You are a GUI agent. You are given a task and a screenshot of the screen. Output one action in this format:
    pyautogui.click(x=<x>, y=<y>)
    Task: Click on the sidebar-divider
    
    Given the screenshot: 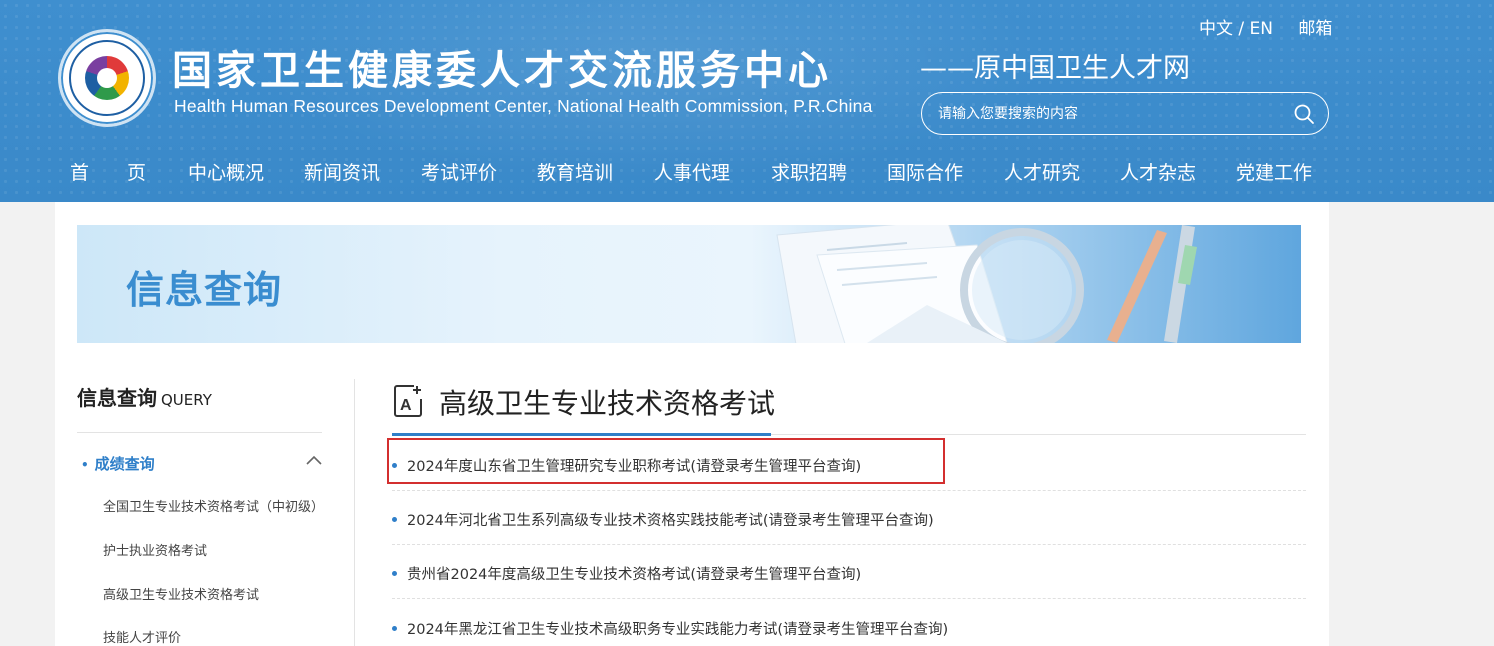 What is the action you would take?
    pyautogui.click(x=199, y=432)
    